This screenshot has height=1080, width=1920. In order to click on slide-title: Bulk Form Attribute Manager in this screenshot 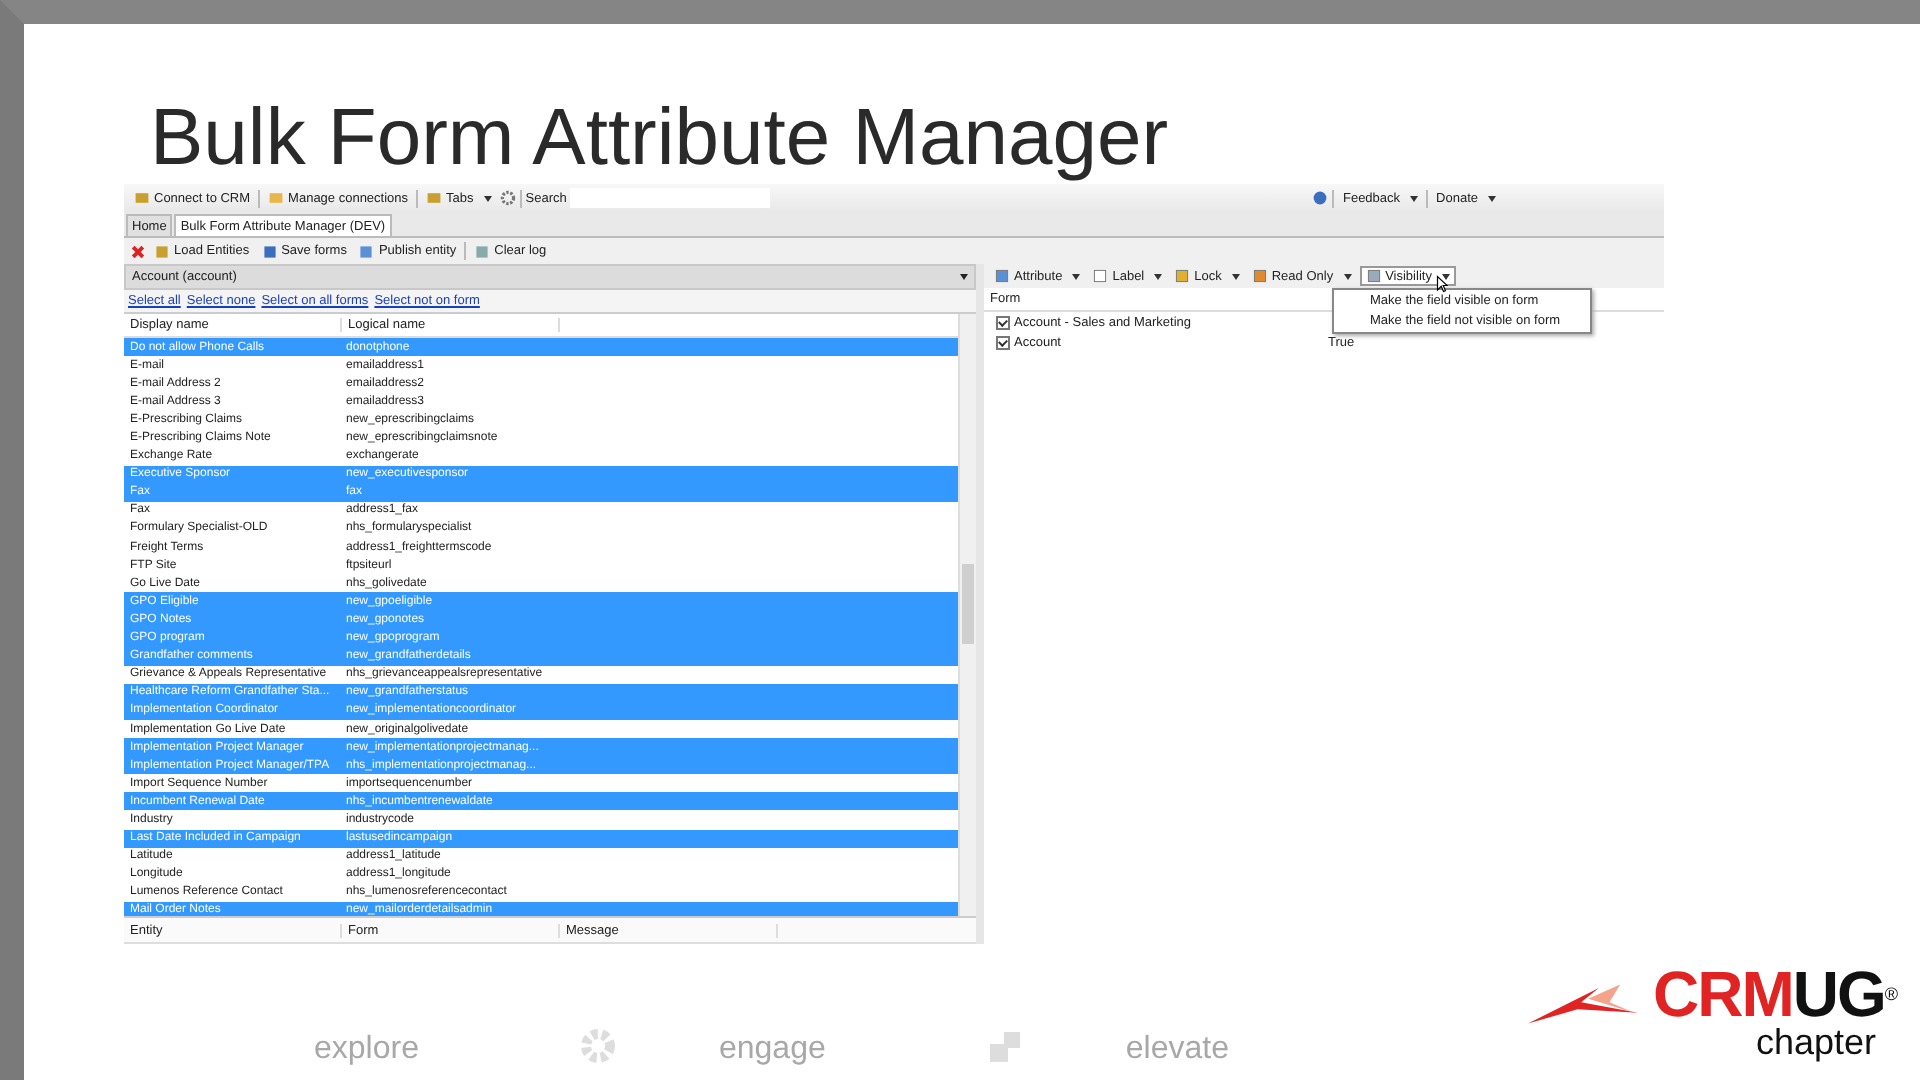, I will do `click(659, 138)`.